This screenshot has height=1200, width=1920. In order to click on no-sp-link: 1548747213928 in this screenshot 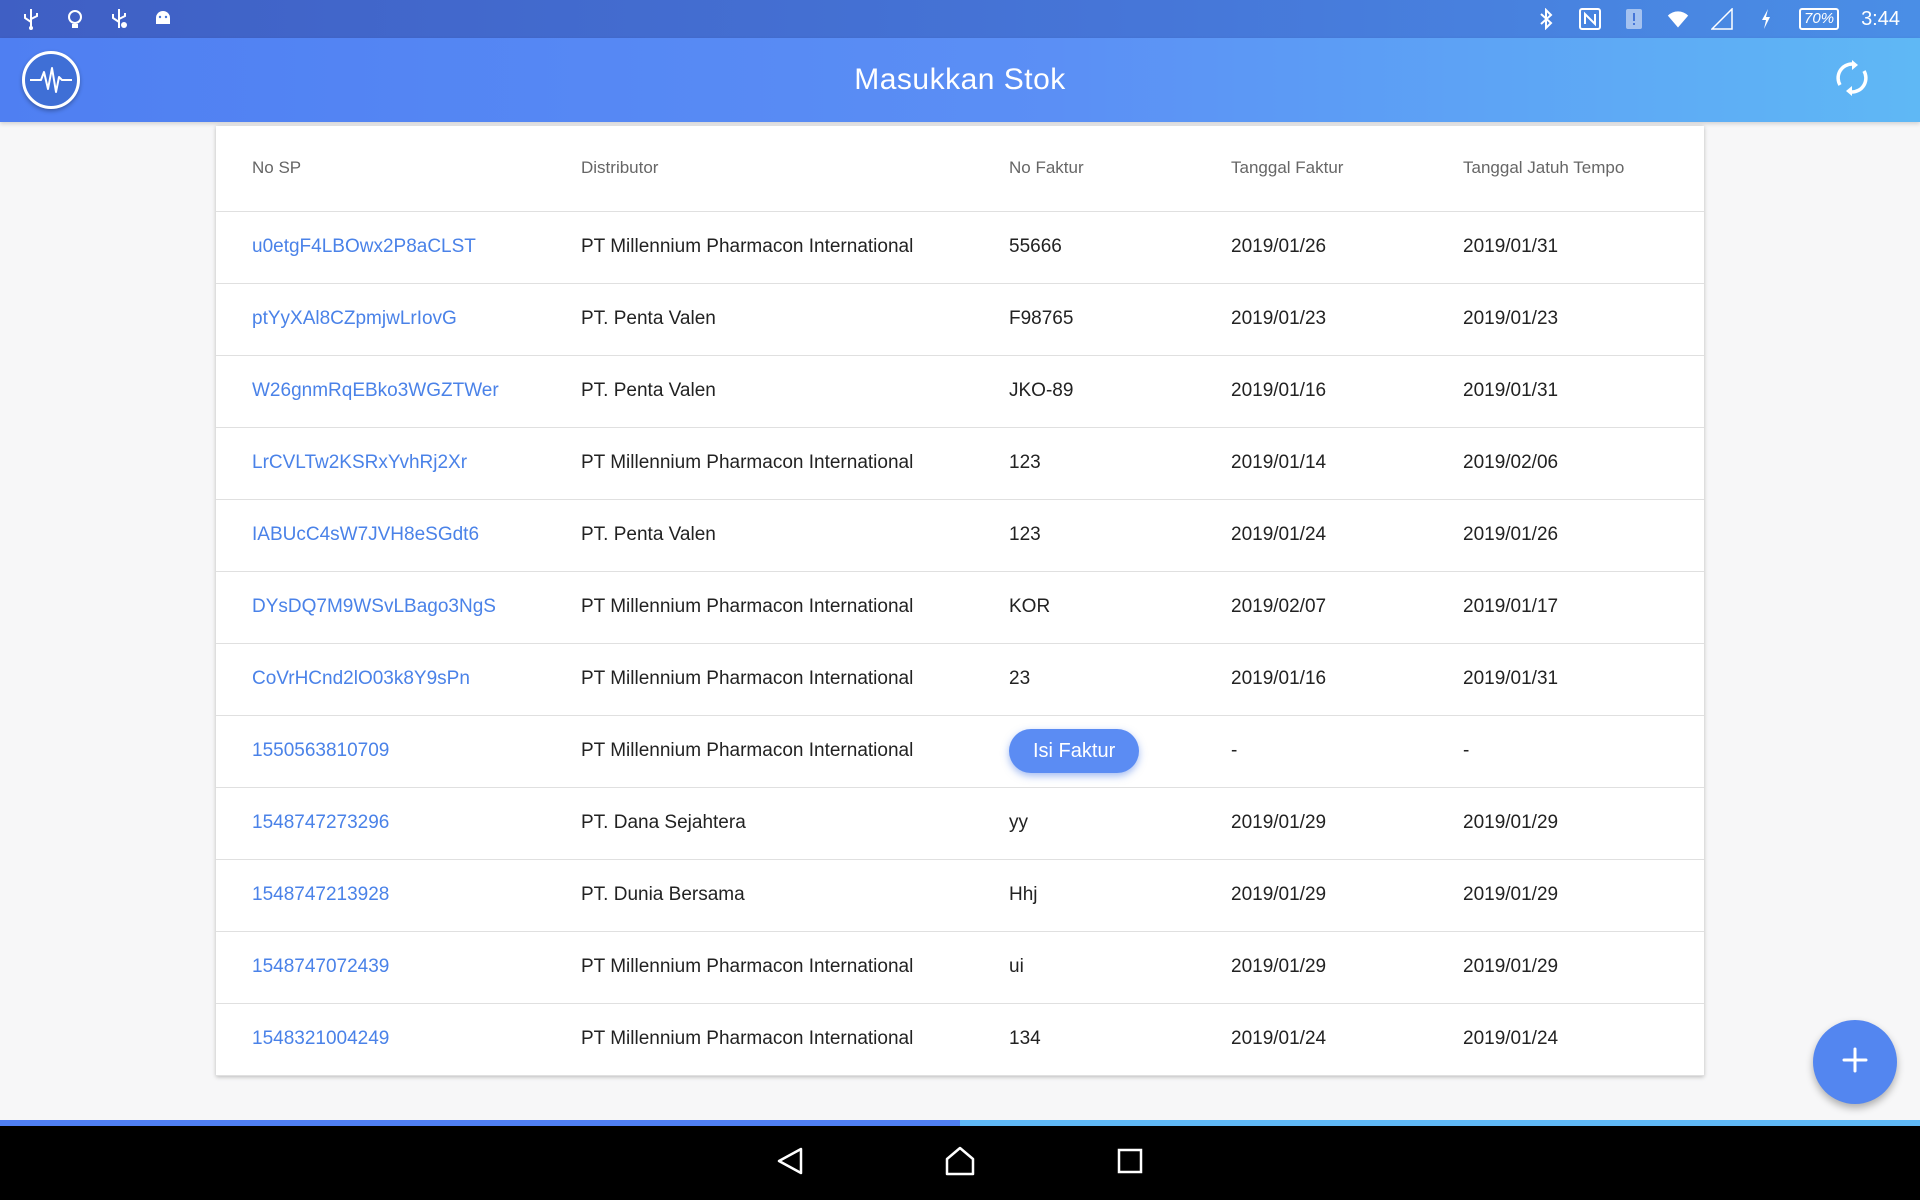, I will do `click(380, 895)`.